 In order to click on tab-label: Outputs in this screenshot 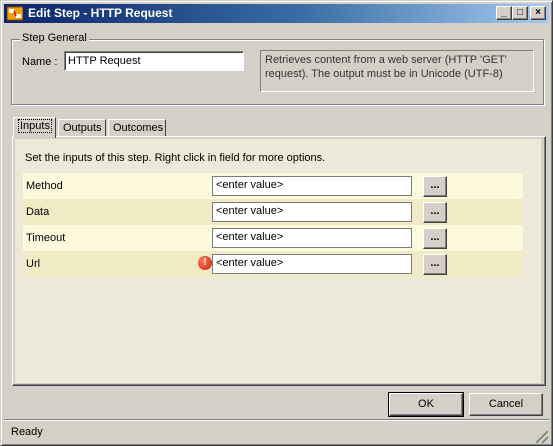, I will do `click(82, 128)`.